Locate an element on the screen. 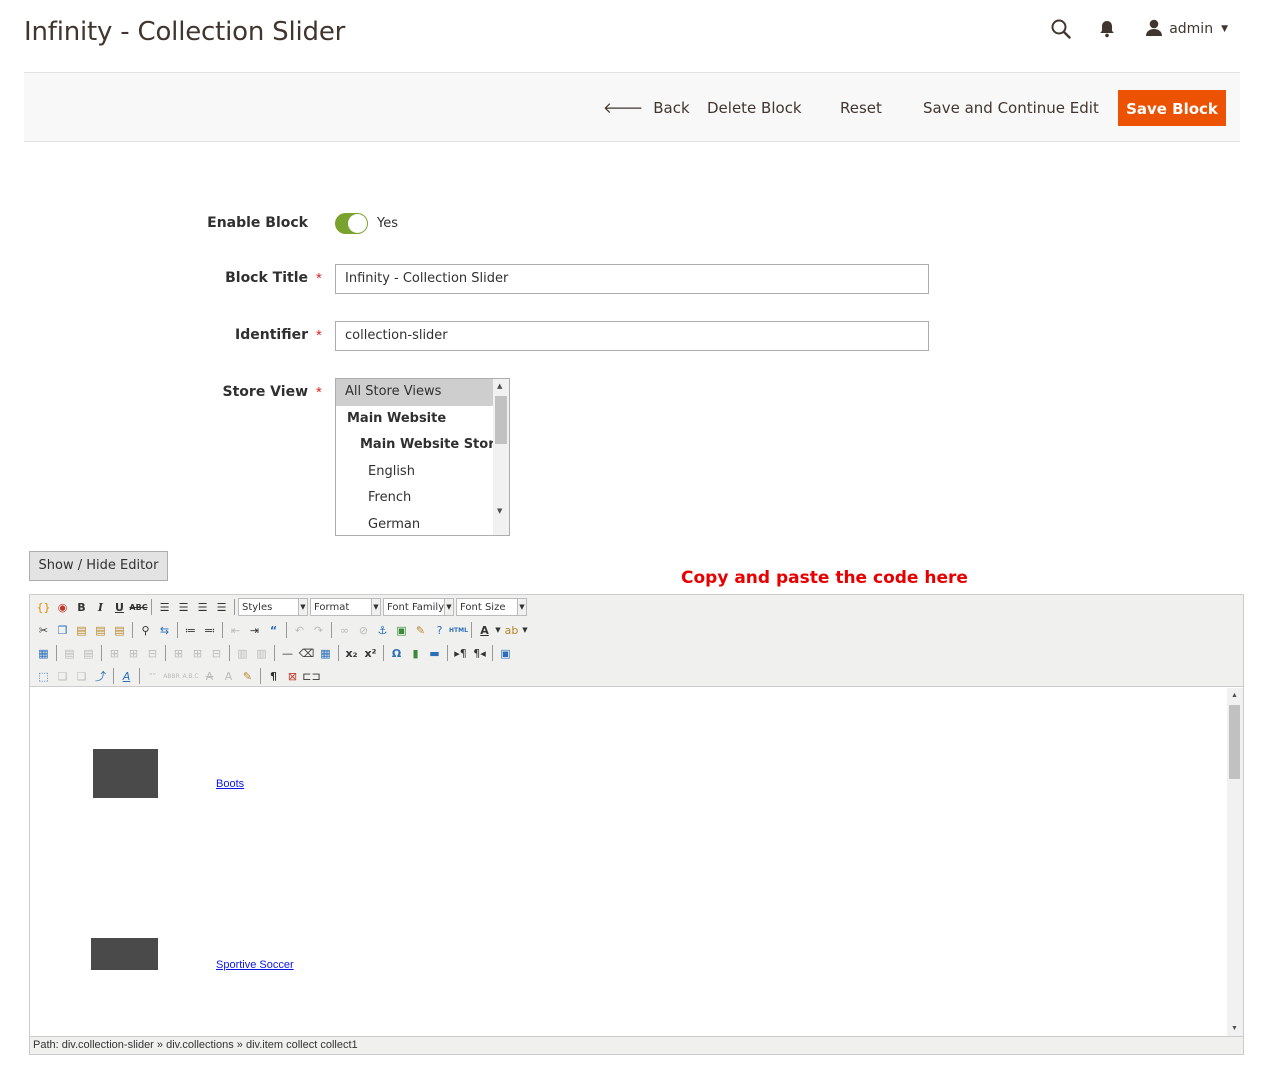  paste-text-icon: ▤ is located at coordinates (100, 630).